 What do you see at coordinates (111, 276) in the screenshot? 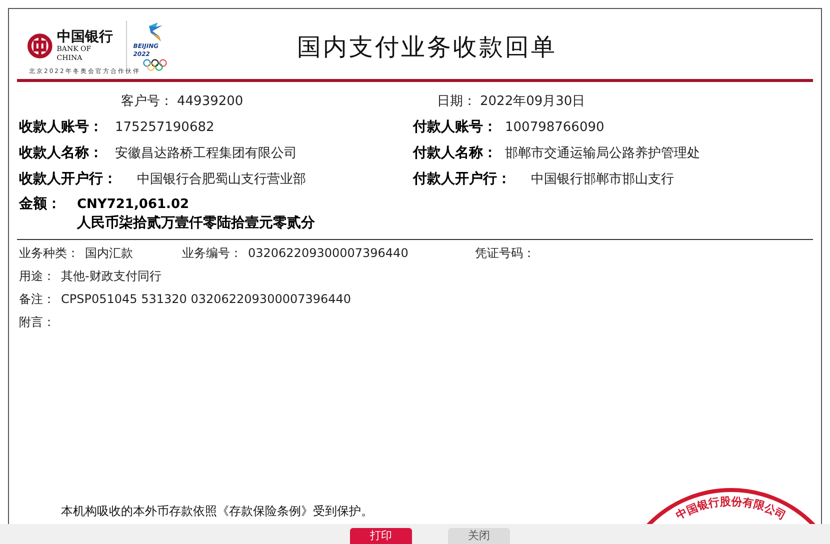
I see `field-value: 其他-财政支付同行` at bounding box center [111, 276].